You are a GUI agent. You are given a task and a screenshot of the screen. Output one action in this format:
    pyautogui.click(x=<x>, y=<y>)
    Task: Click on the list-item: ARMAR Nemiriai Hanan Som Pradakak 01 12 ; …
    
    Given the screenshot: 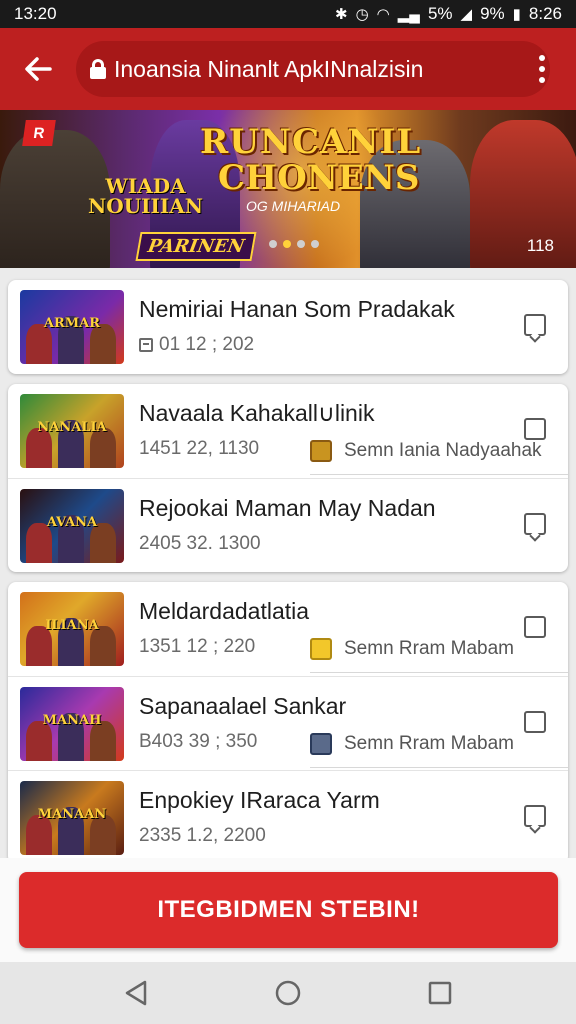 What is the action you would take?
    pyautogui.click(x=288, y=327)
    